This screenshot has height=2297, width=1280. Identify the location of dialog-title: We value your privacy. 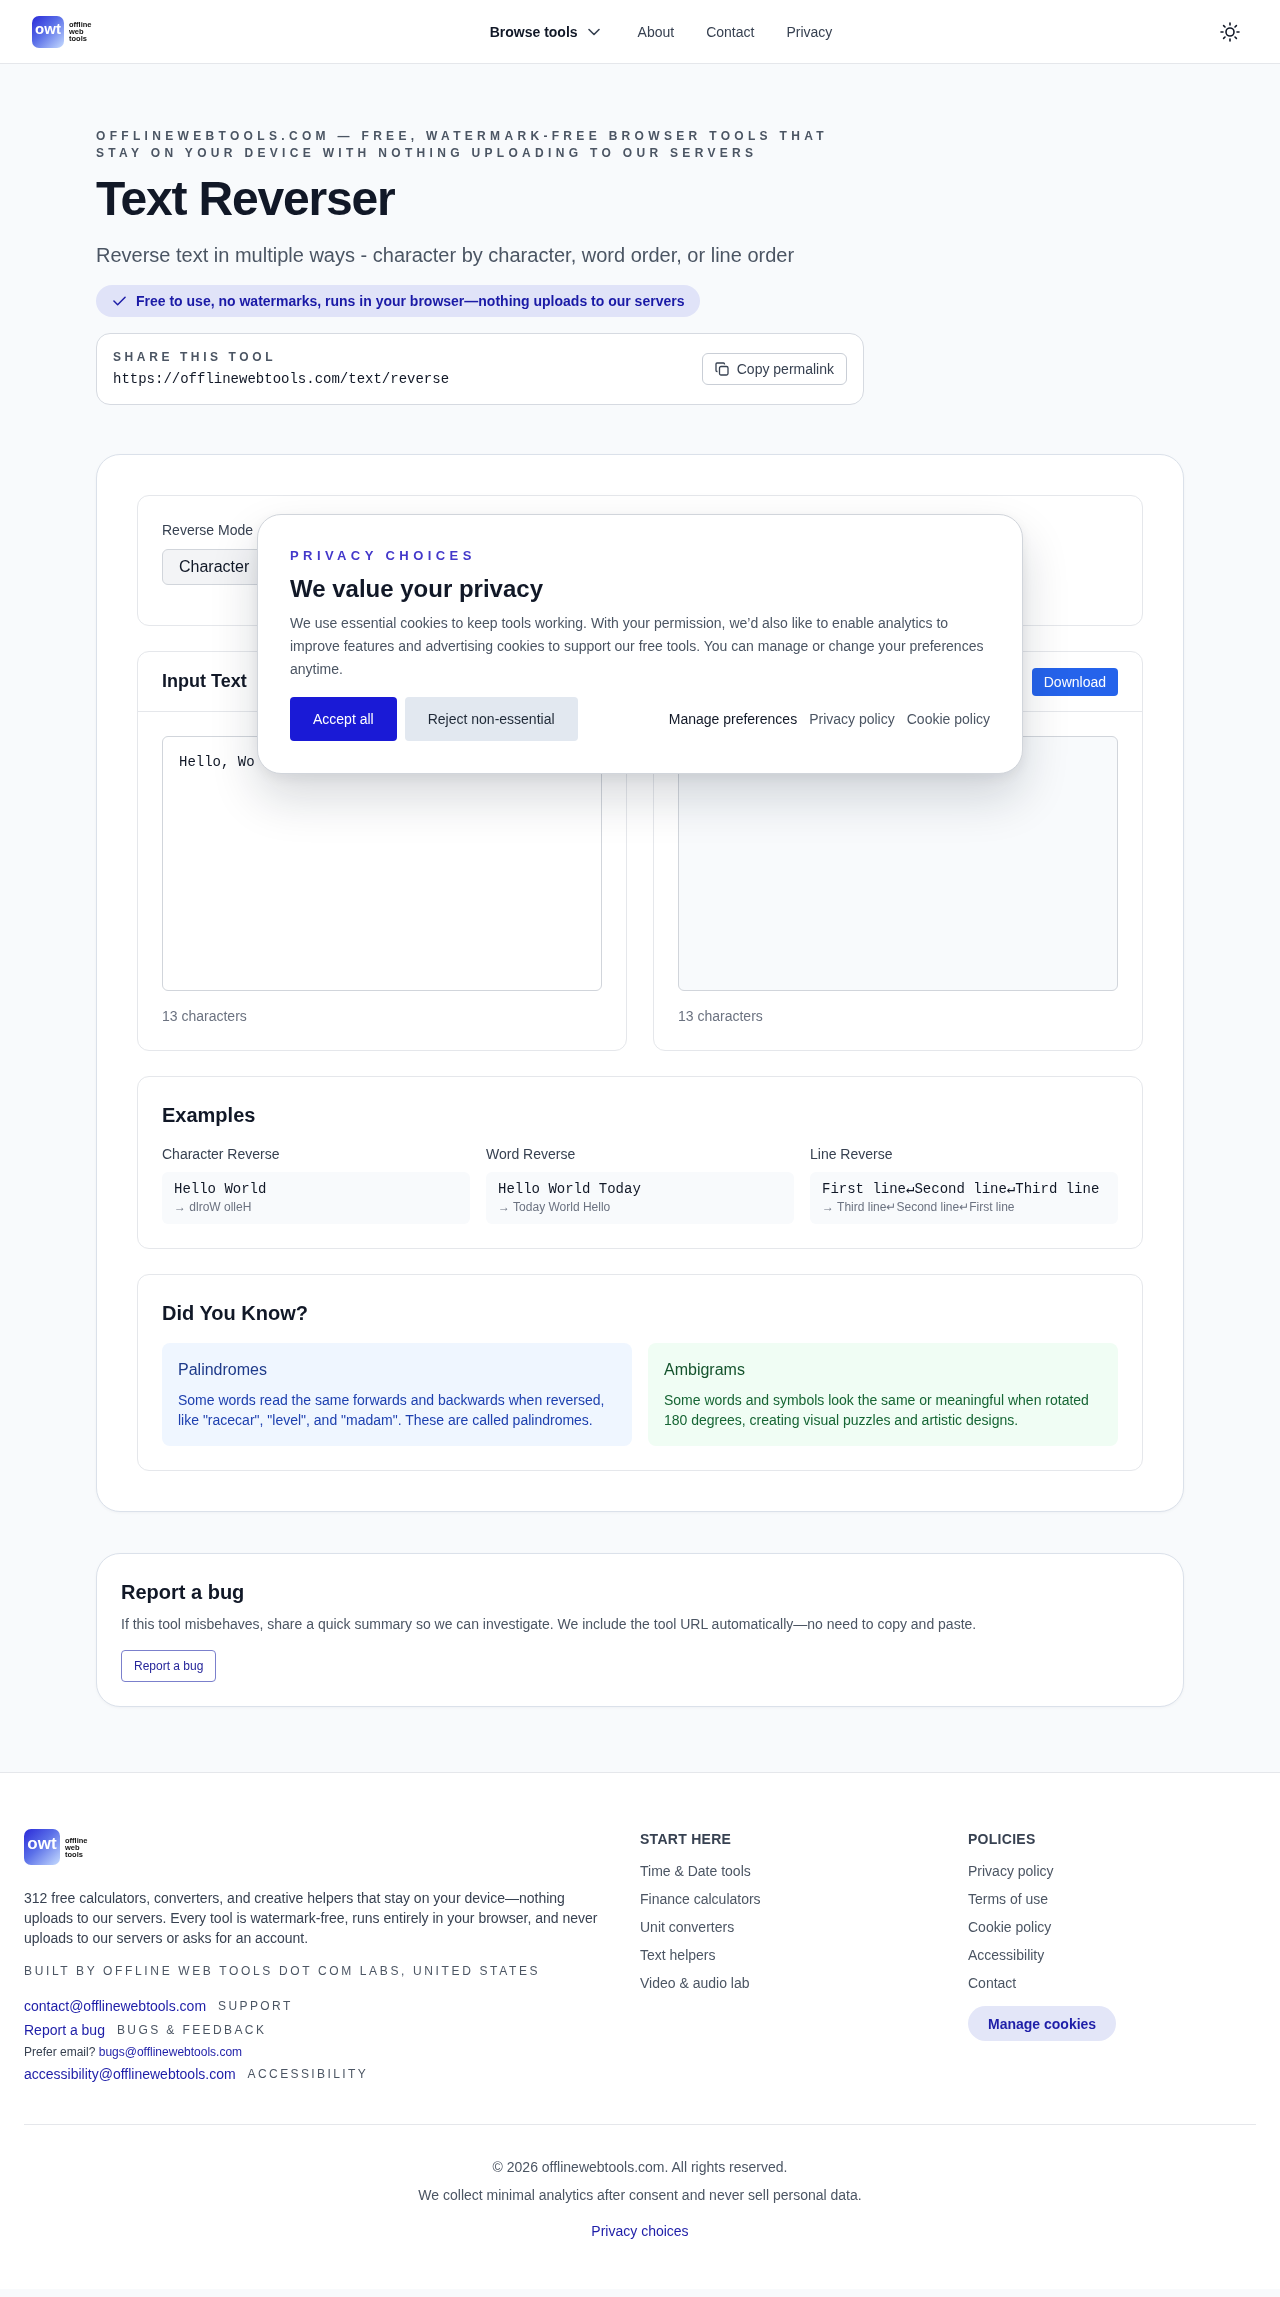
(416, 589).